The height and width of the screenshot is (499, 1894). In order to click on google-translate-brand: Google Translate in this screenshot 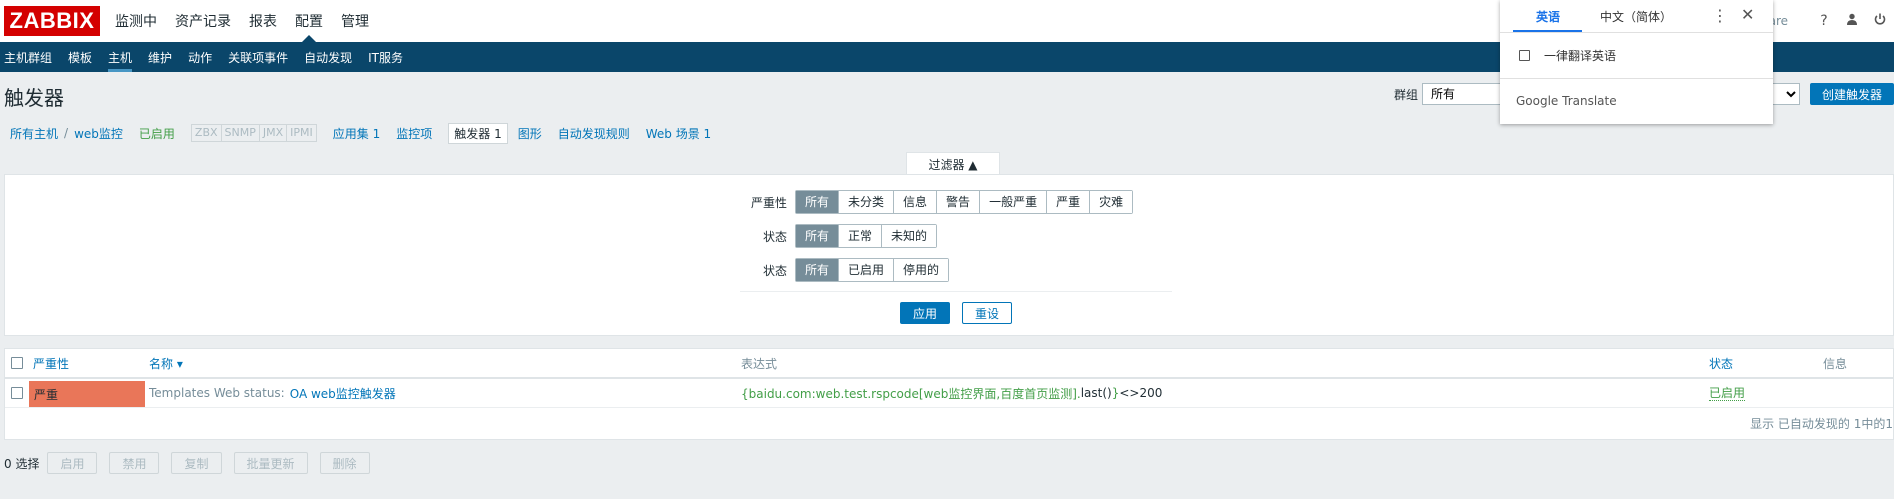, I will do `click(1566, 101)`.